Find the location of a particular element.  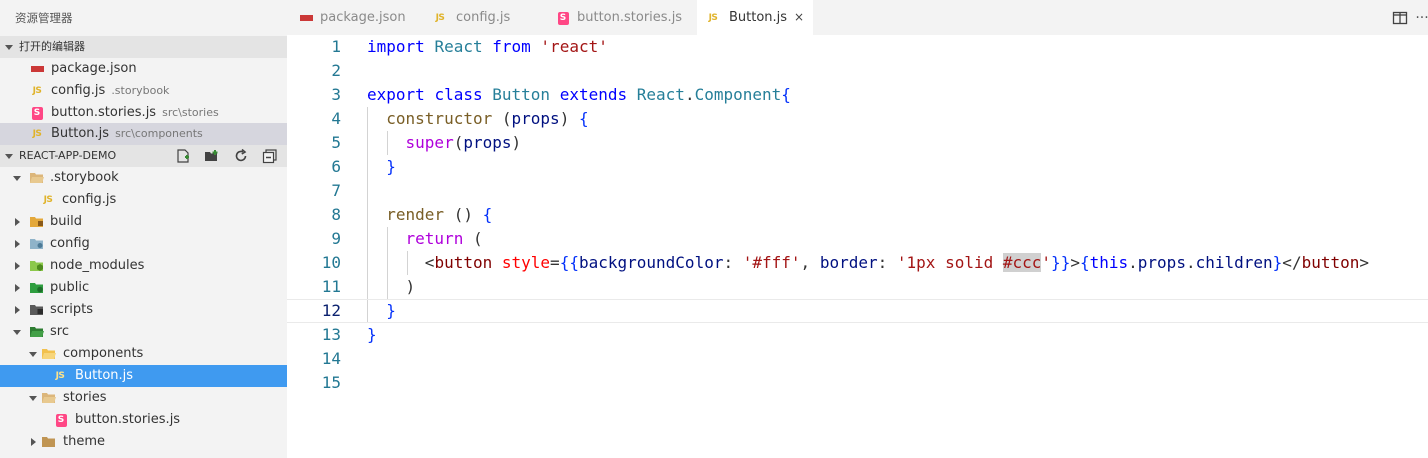

code-text: super(props) is located at coordinates (444, 143).